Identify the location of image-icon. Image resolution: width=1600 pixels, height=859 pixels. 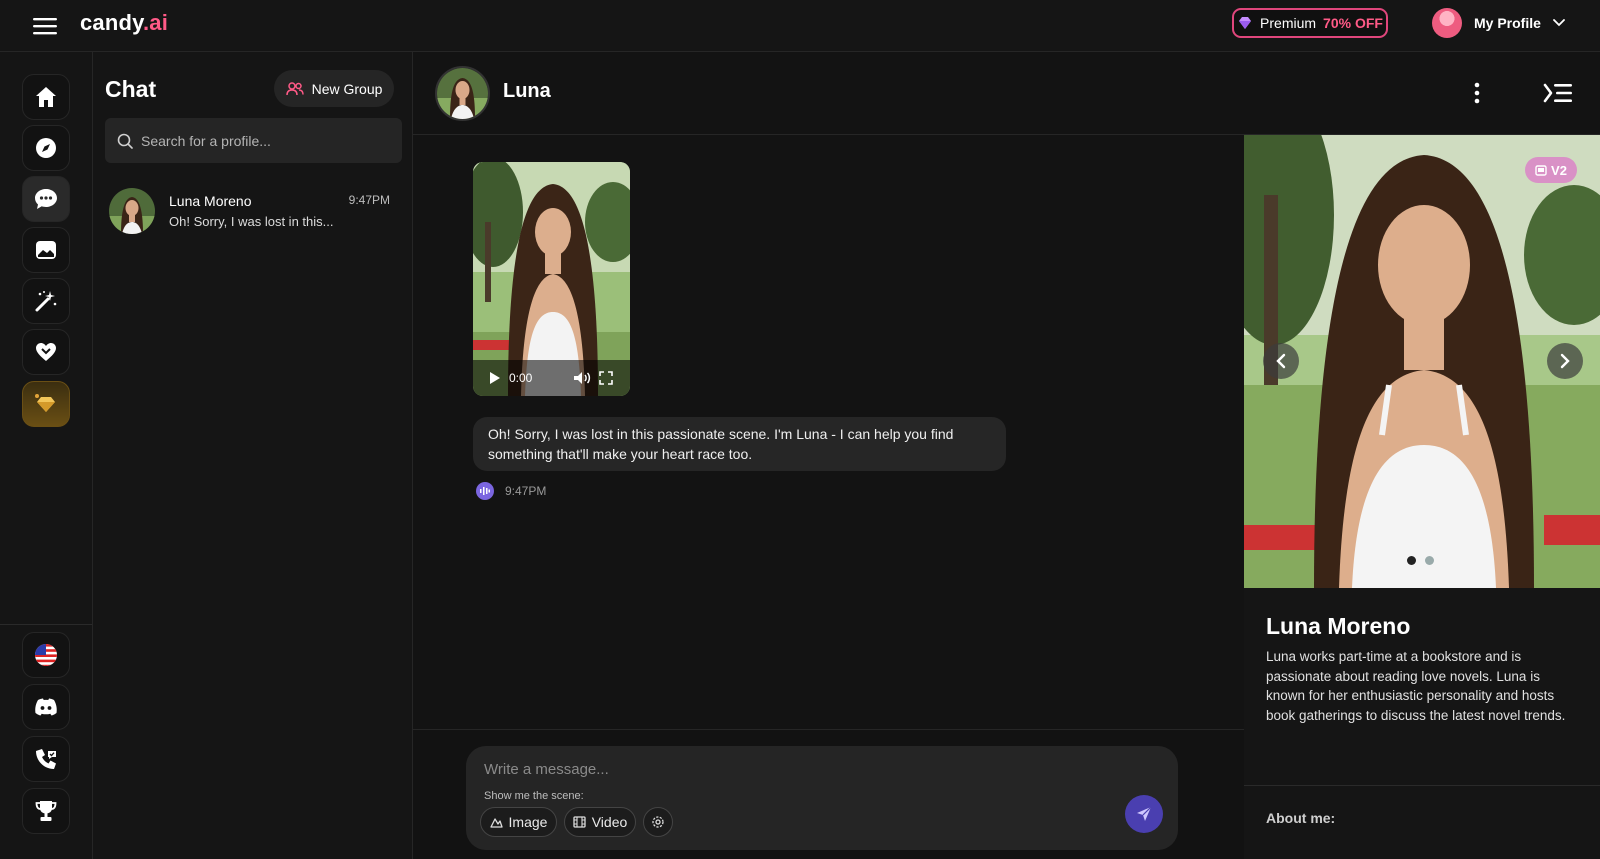
(496, 822).